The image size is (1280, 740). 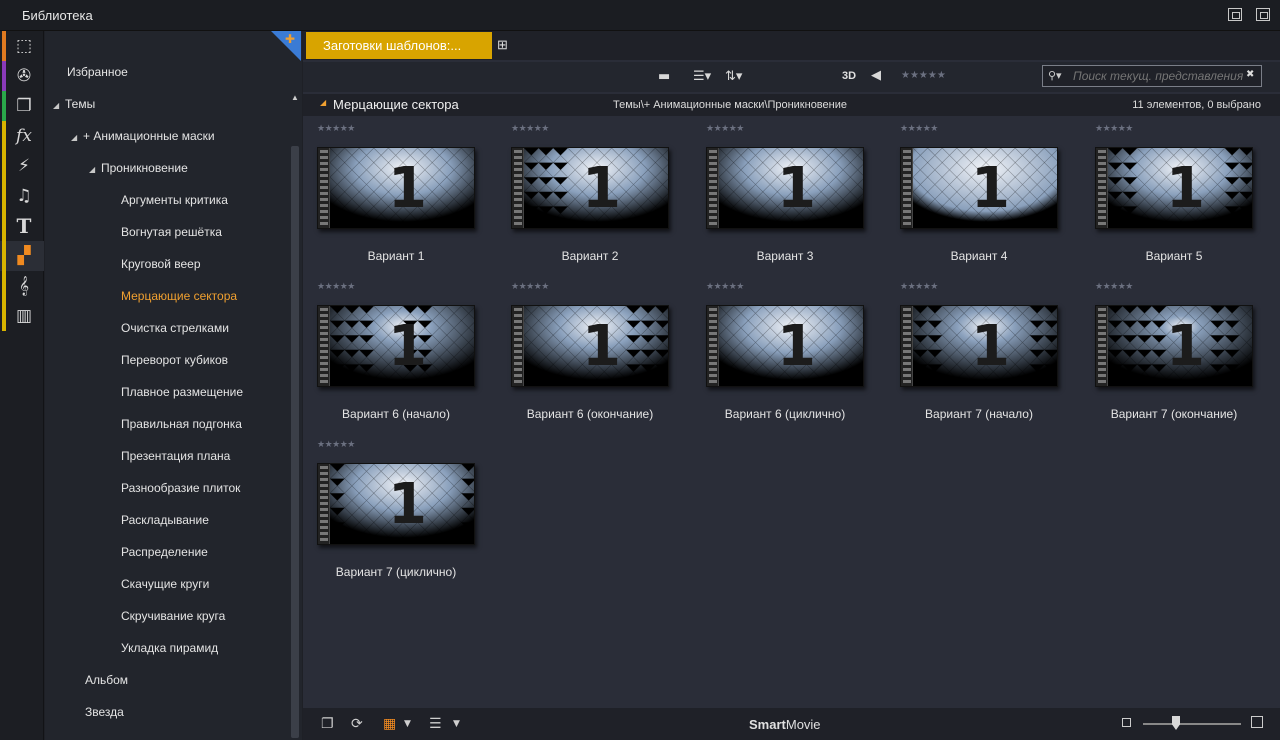 I want to click on rail-projects: ❐, so click(x=22, y=106).